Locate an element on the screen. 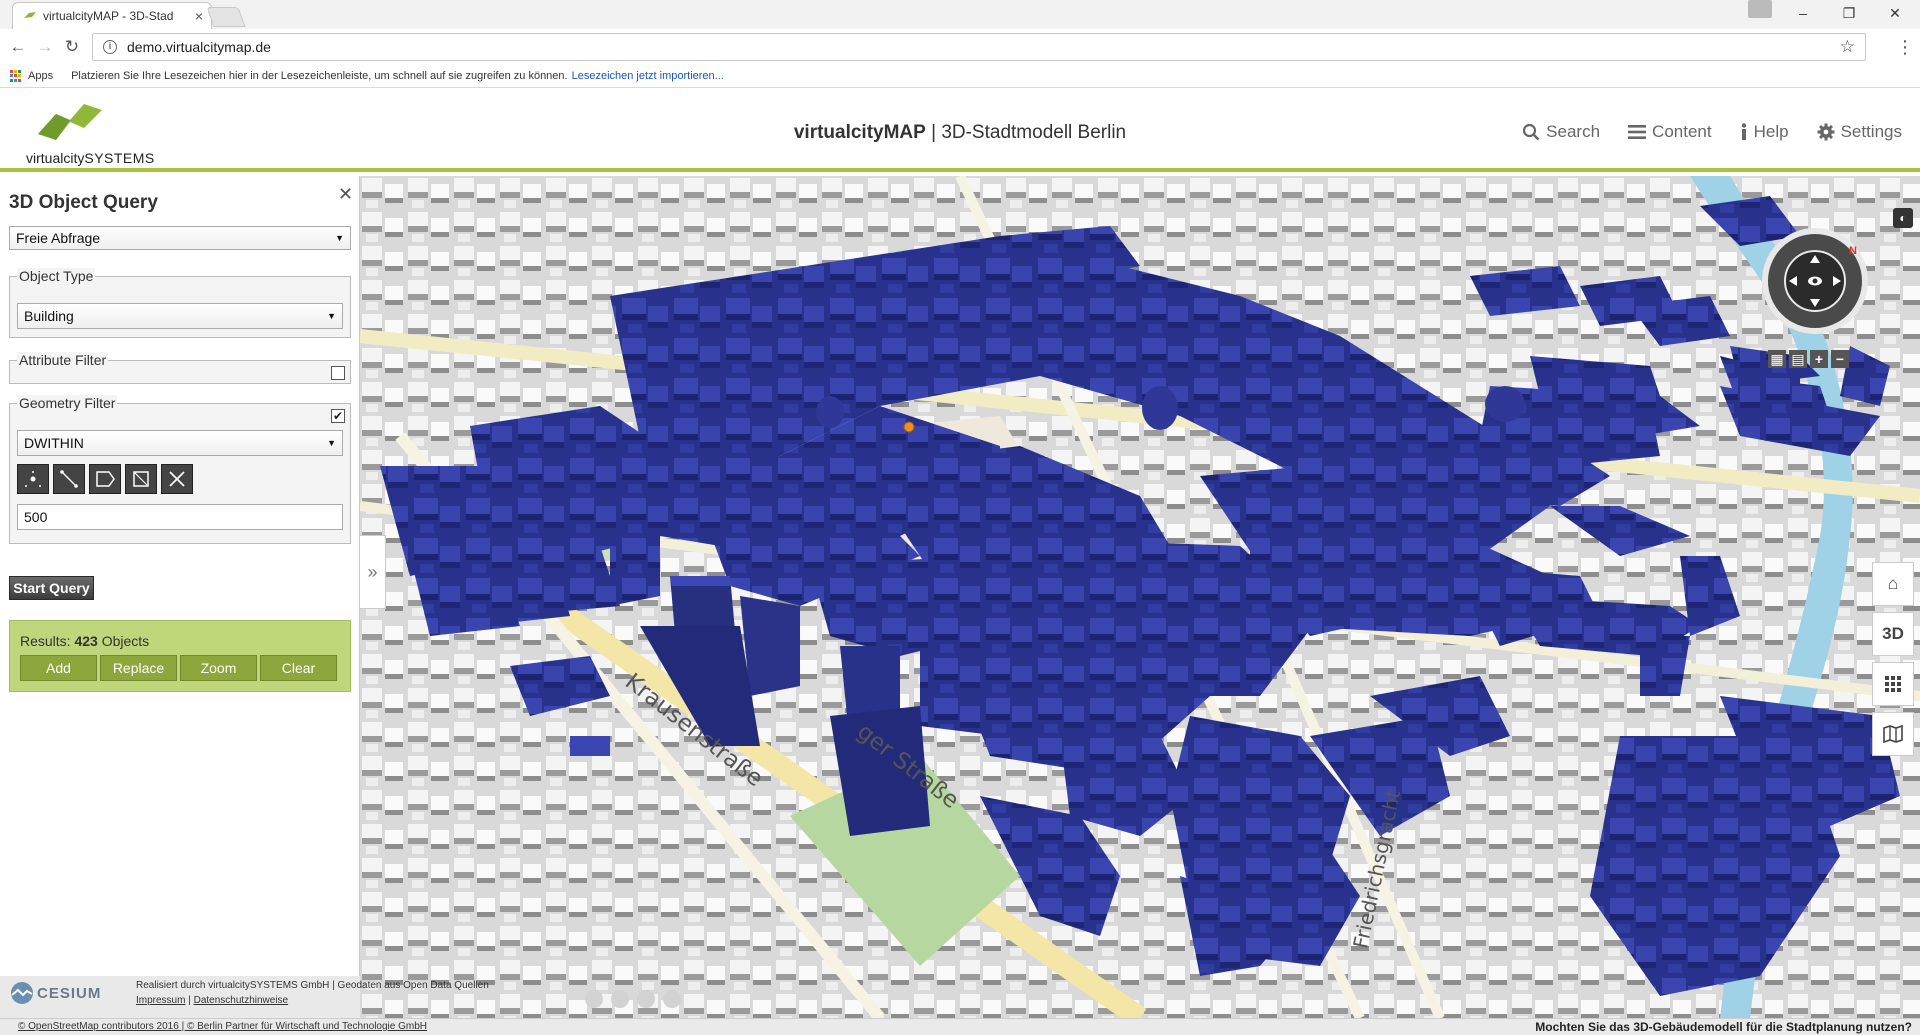  polygon-tool-icon is located at coordinates (105, 479).